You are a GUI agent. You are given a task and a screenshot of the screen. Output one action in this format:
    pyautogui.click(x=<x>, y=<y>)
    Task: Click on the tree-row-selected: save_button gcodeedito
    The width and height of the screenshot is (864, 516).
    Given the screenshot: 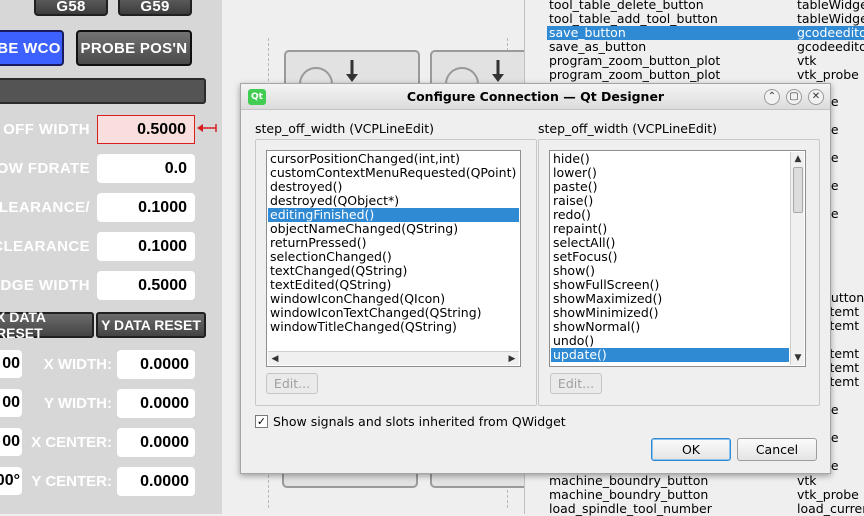 What is the action you would take?
    pyautogui.click(x=705, y=33)
    